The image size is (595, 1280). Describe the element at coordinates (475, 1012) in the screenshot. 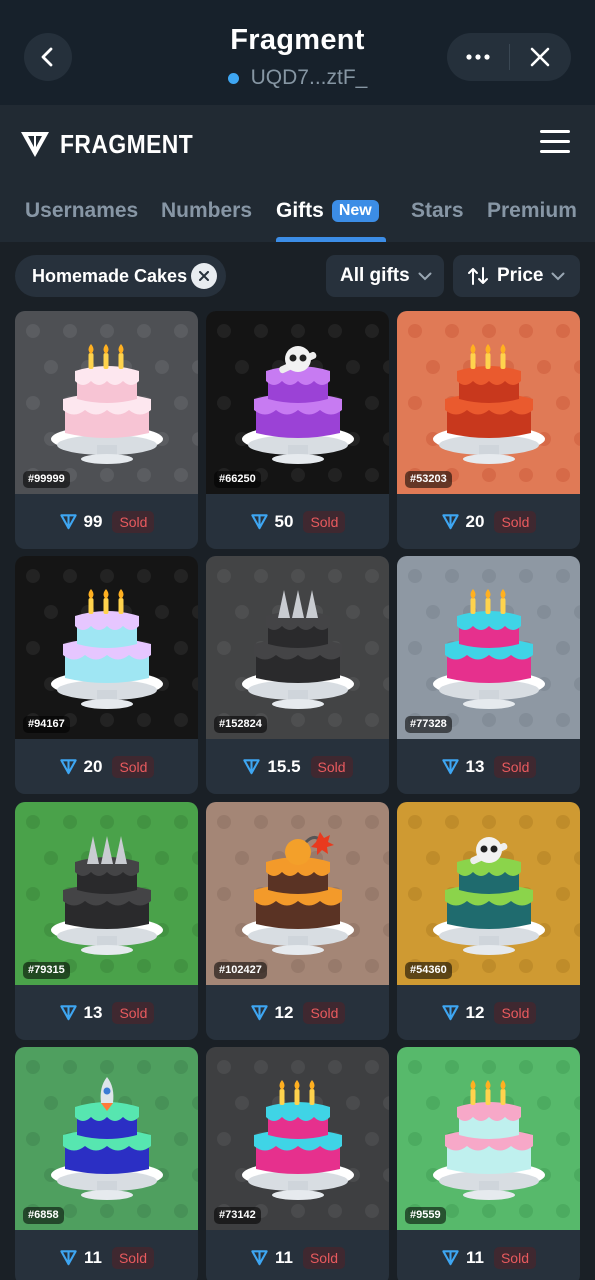

I see `gift-price: 12` at that location.